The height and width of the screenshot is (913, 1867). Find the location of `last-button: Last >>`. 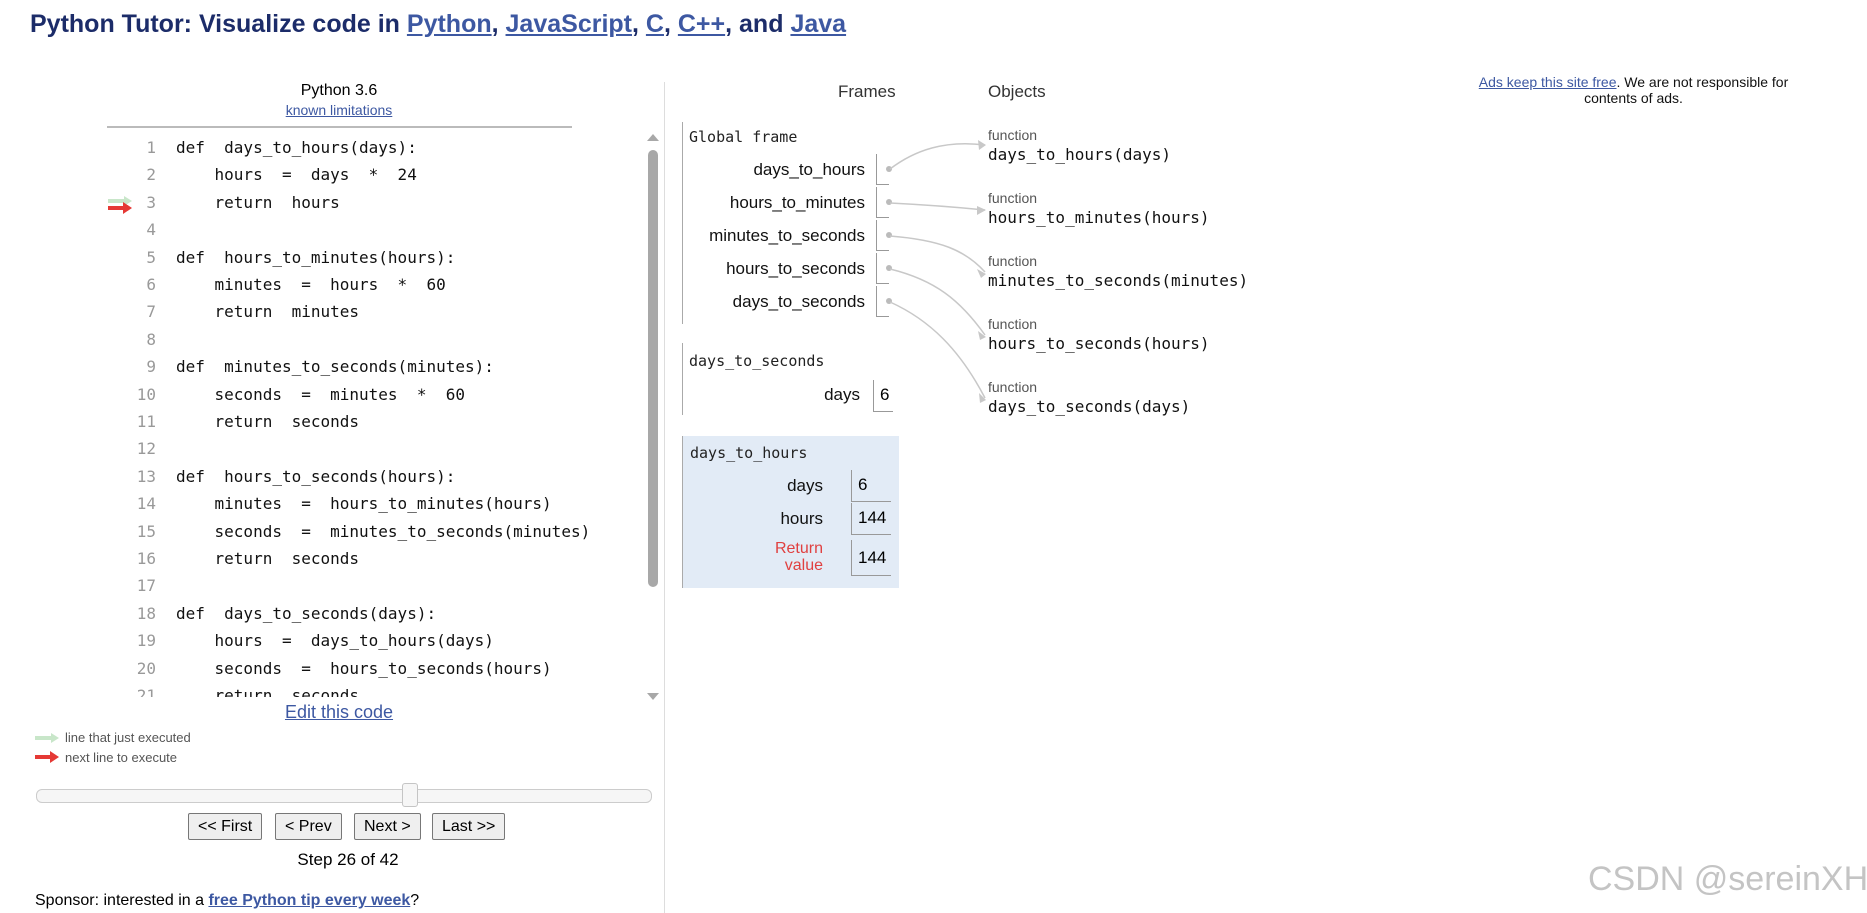

last-button: Last >> is located at coordinates (469, 826).